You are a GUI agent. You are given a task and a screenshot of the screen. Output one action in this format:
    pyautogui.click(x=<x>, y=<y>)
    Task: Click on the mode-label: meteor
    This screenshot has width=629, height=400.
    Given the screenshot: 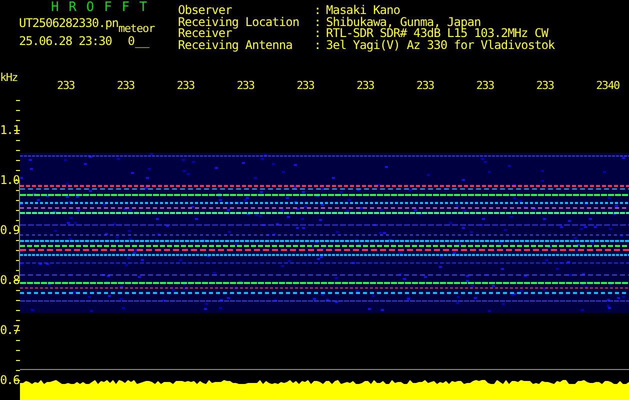 What is the action you would take?
    pyautogui.click(x=136, y=28)
    